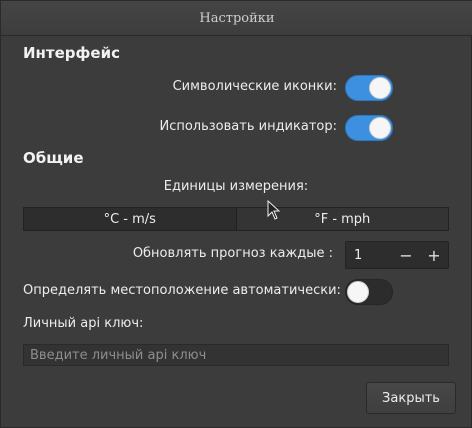 This screenshot has height=428, width=472. What do you see at coordinates (406, 255) in the screenshot?
I see `decrement-button: −` at bounding box center [406, 255].